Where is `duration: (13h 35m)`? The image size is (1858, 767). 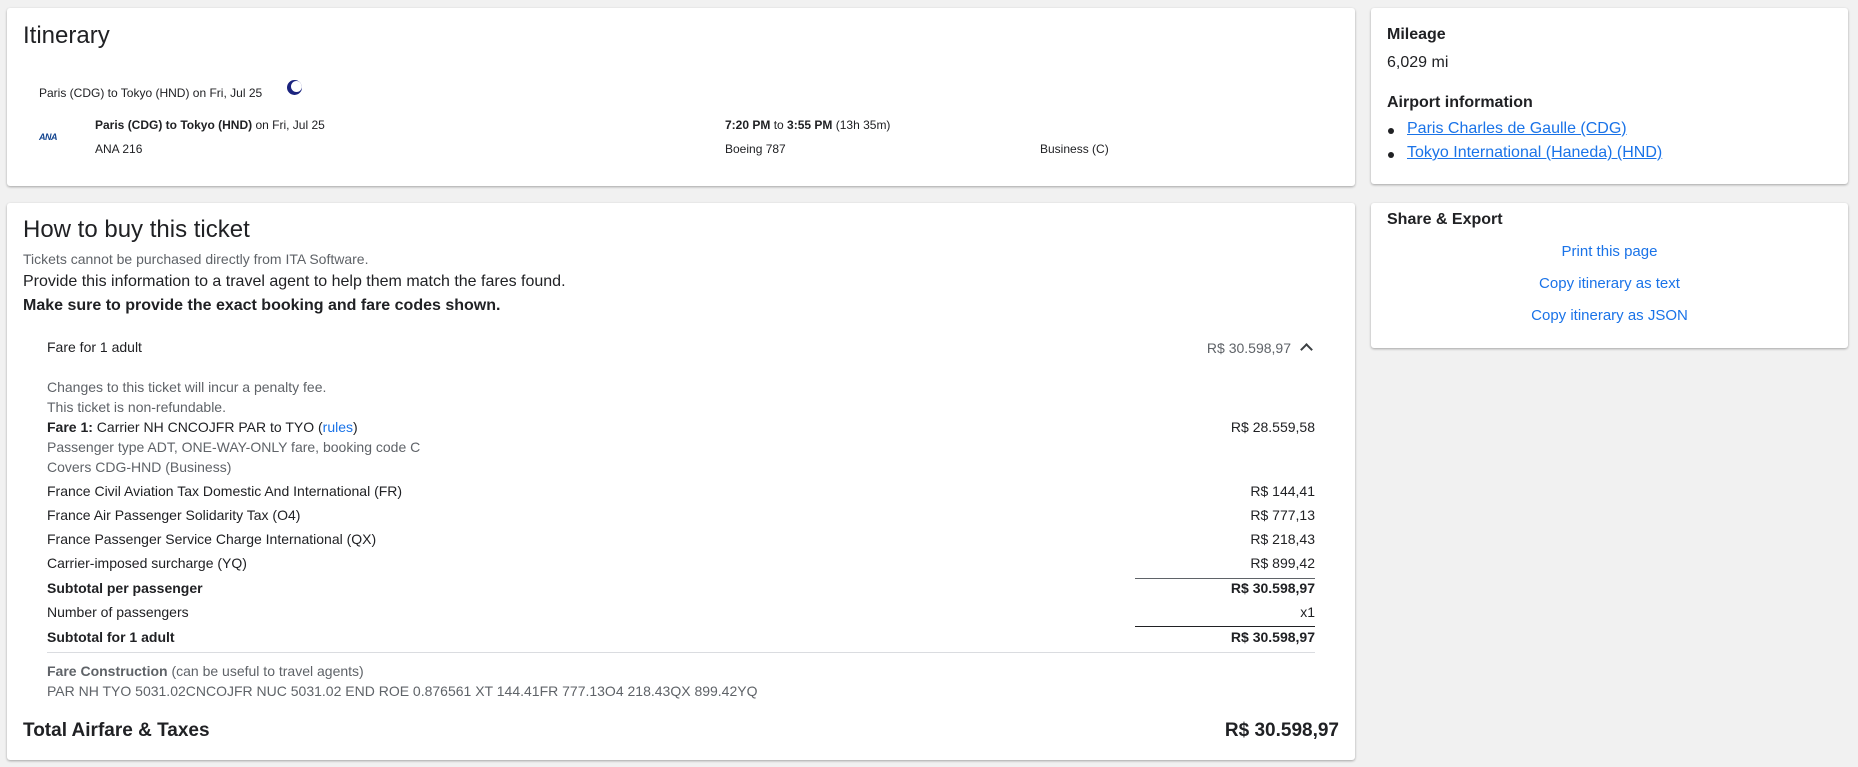
duration: (13h 35m) is located at coordinates (861, 125).